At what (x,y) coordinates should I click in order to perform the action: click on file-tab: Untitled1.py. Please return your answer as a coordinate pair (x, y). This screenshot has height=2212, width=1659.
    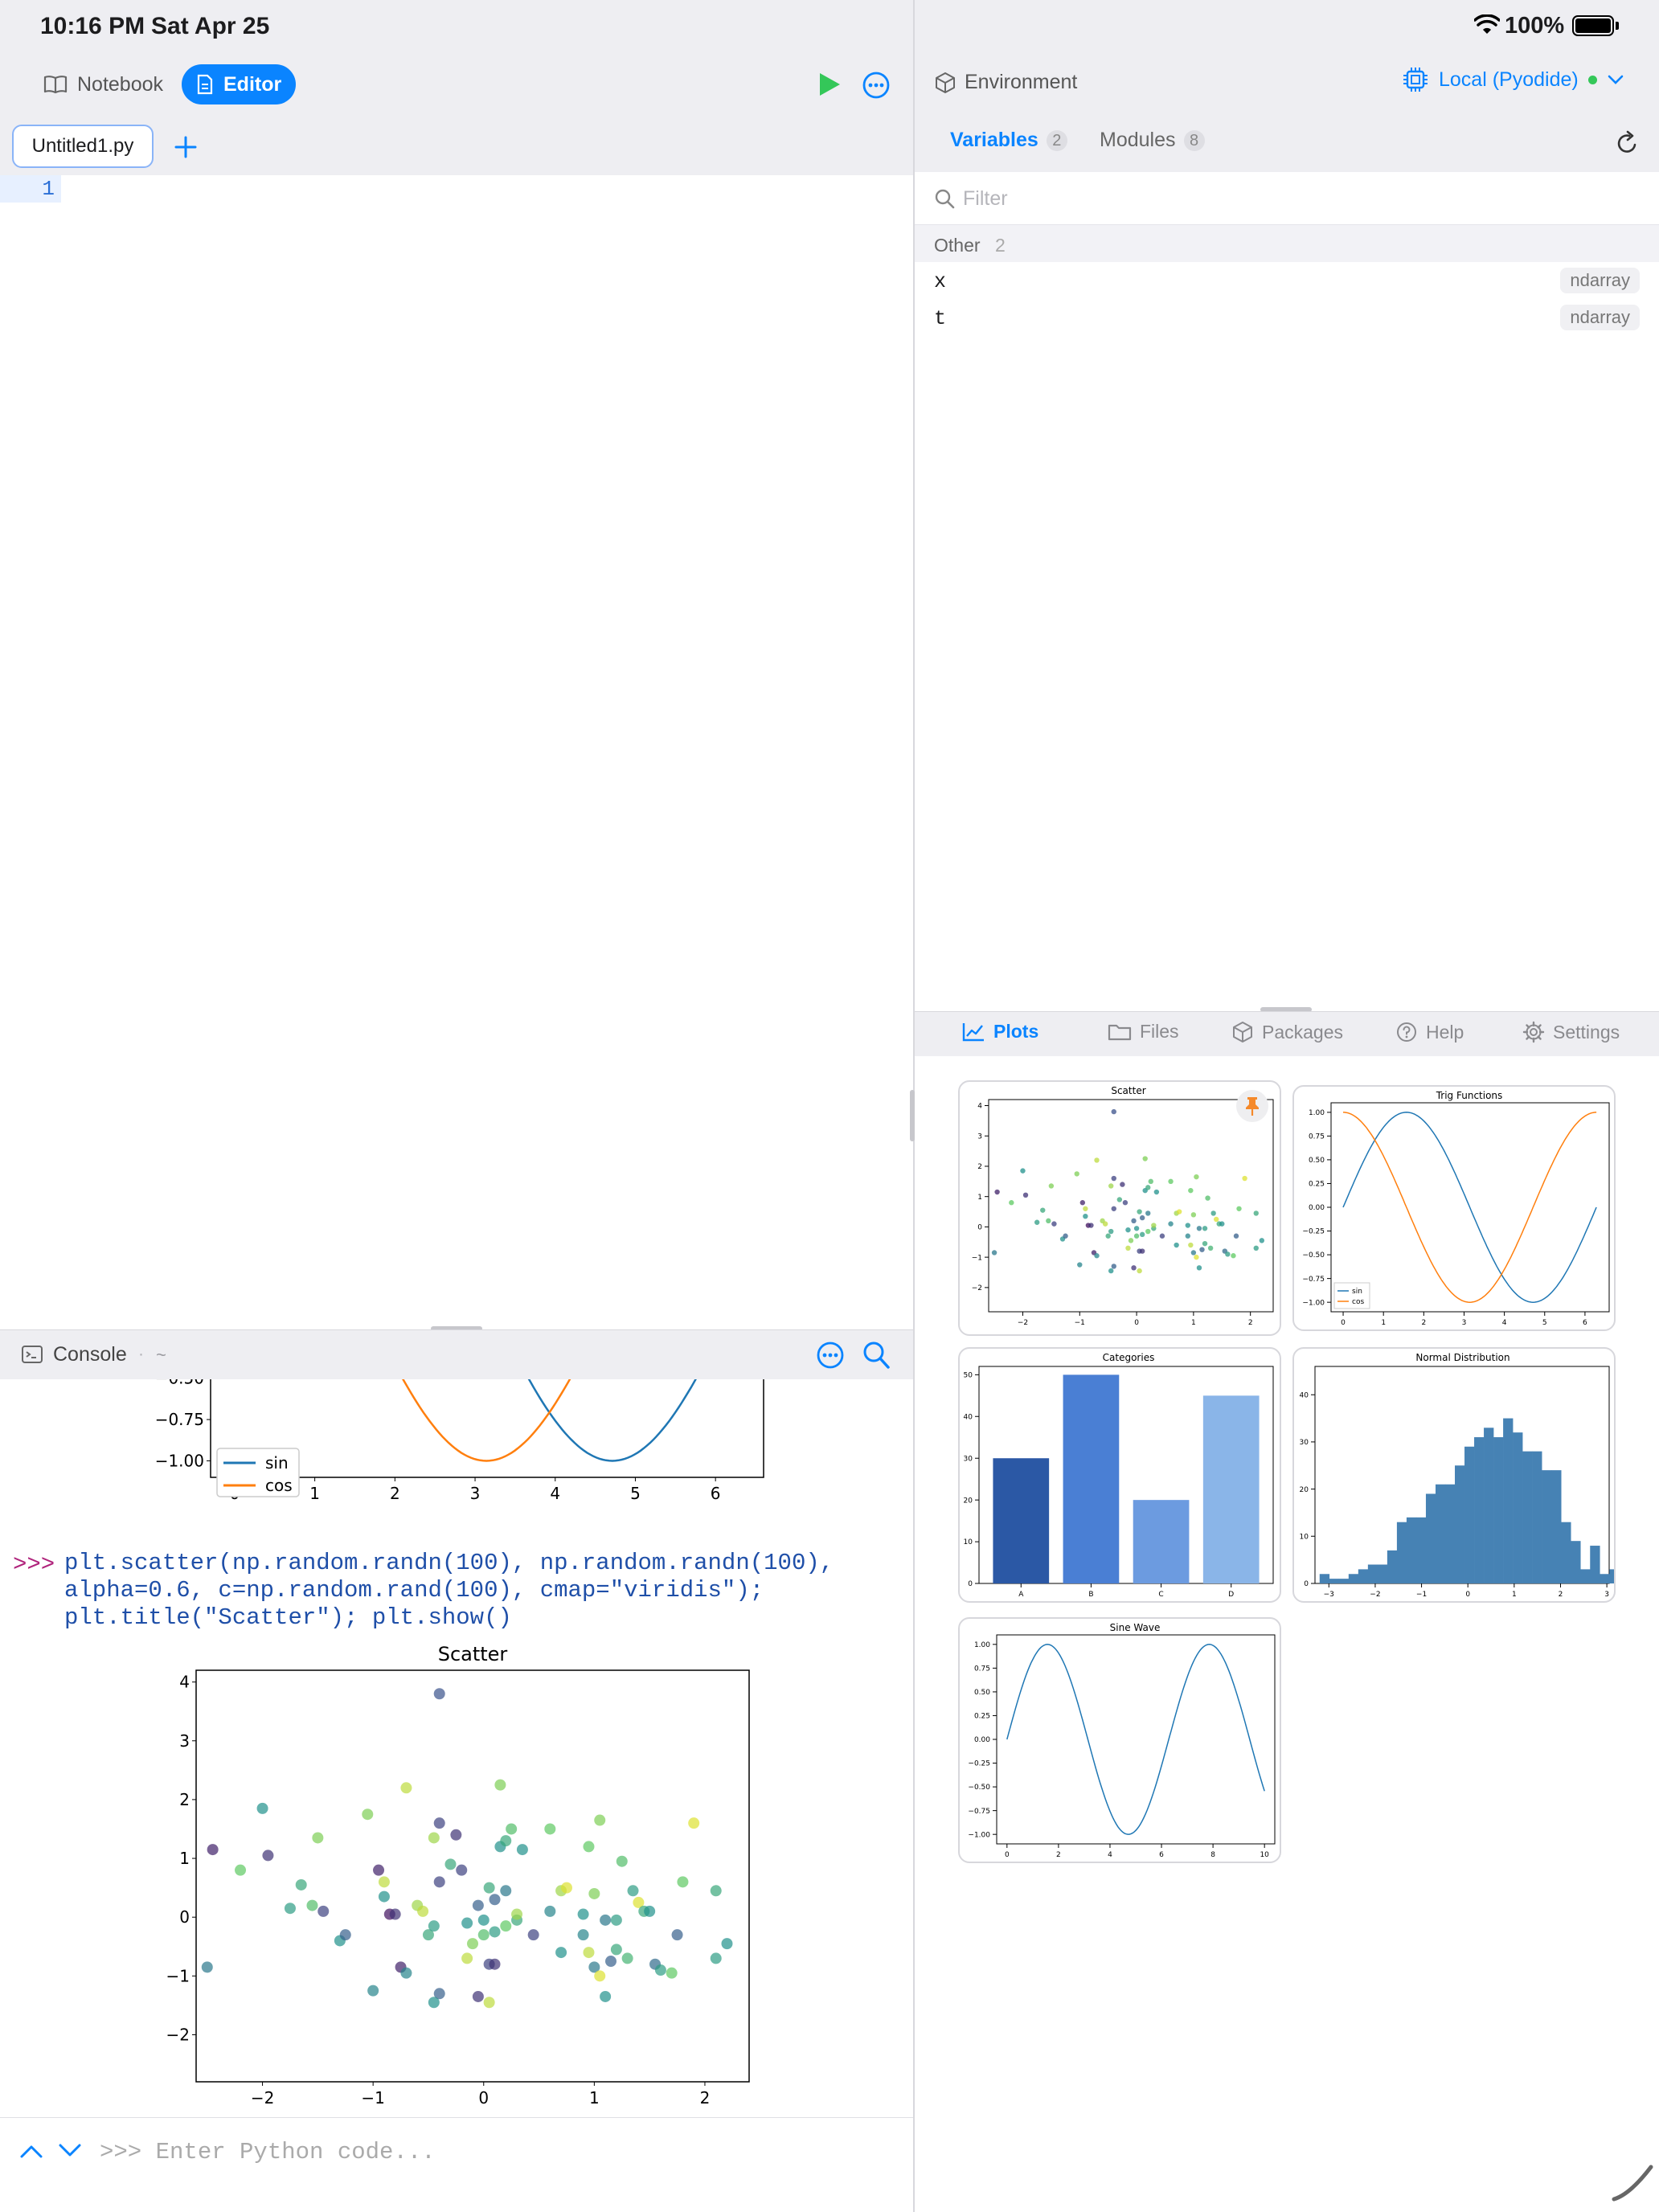
    Looking at the image, I should click on (83, 146).